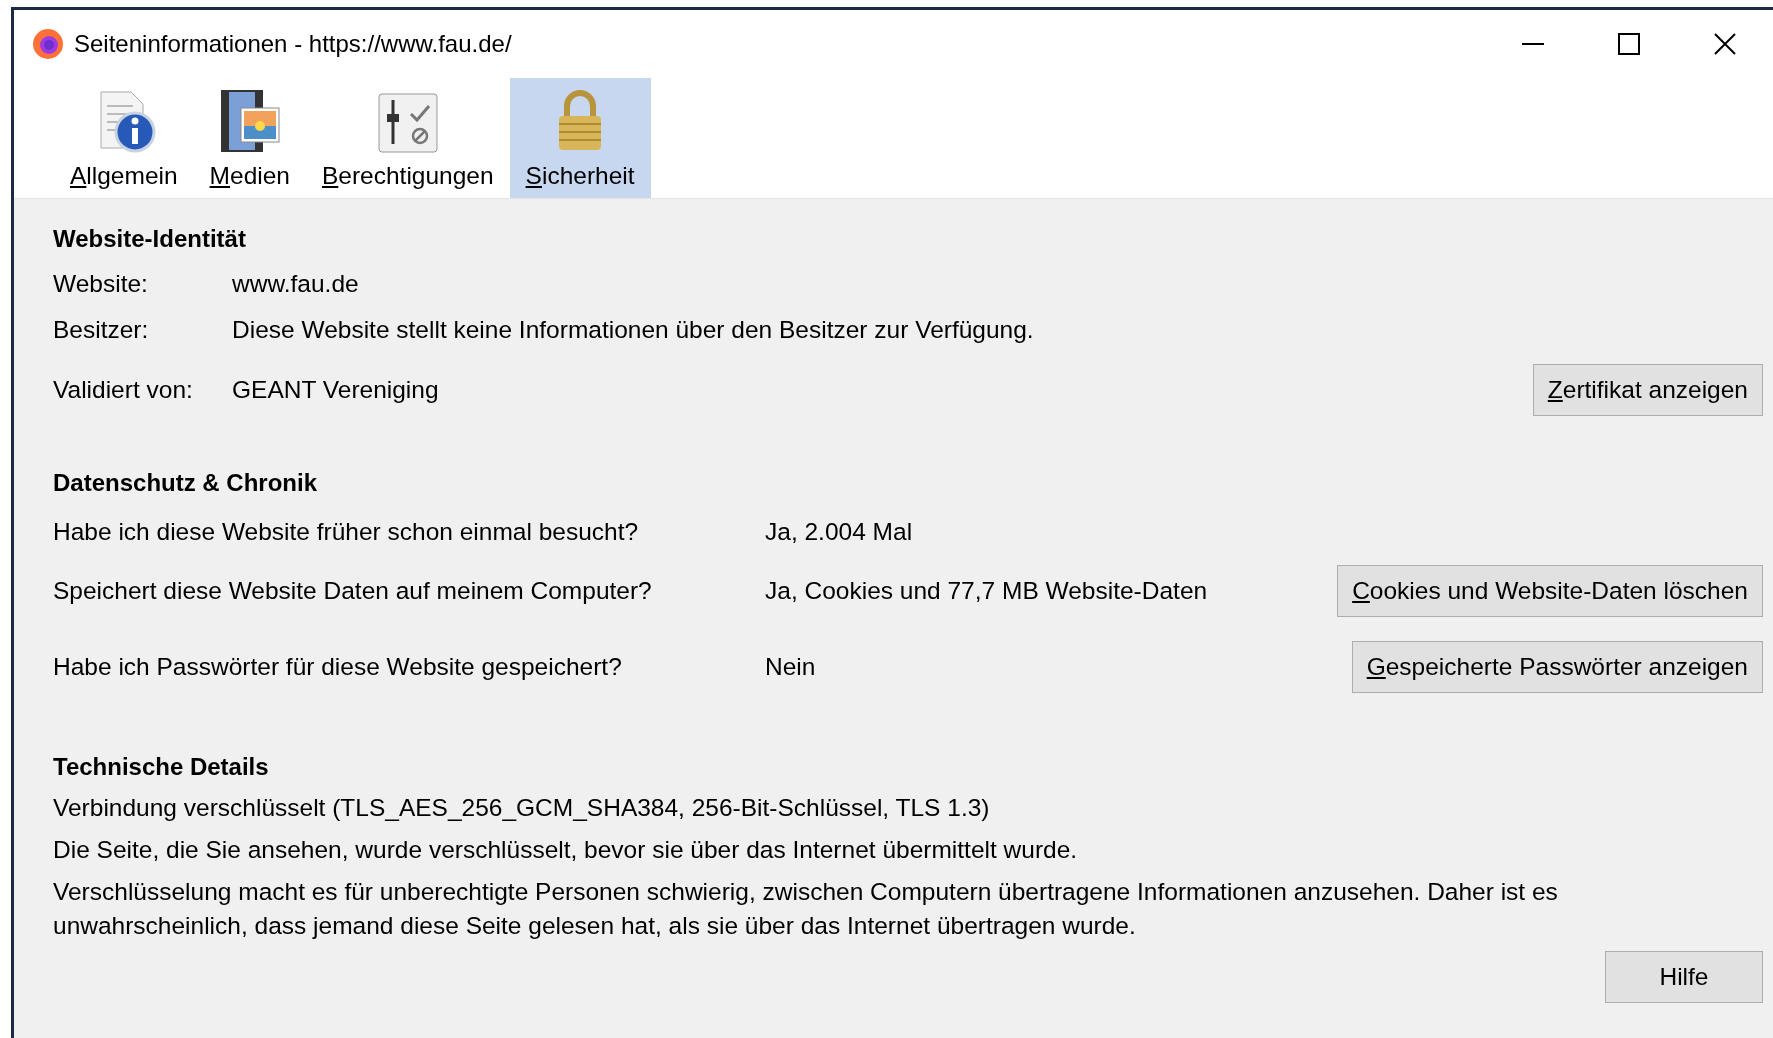  What do you see at coordinates (335, 390) in the screenshot?
I see `field-value: GEANT Vereniging` at bounding box center [335, 390].